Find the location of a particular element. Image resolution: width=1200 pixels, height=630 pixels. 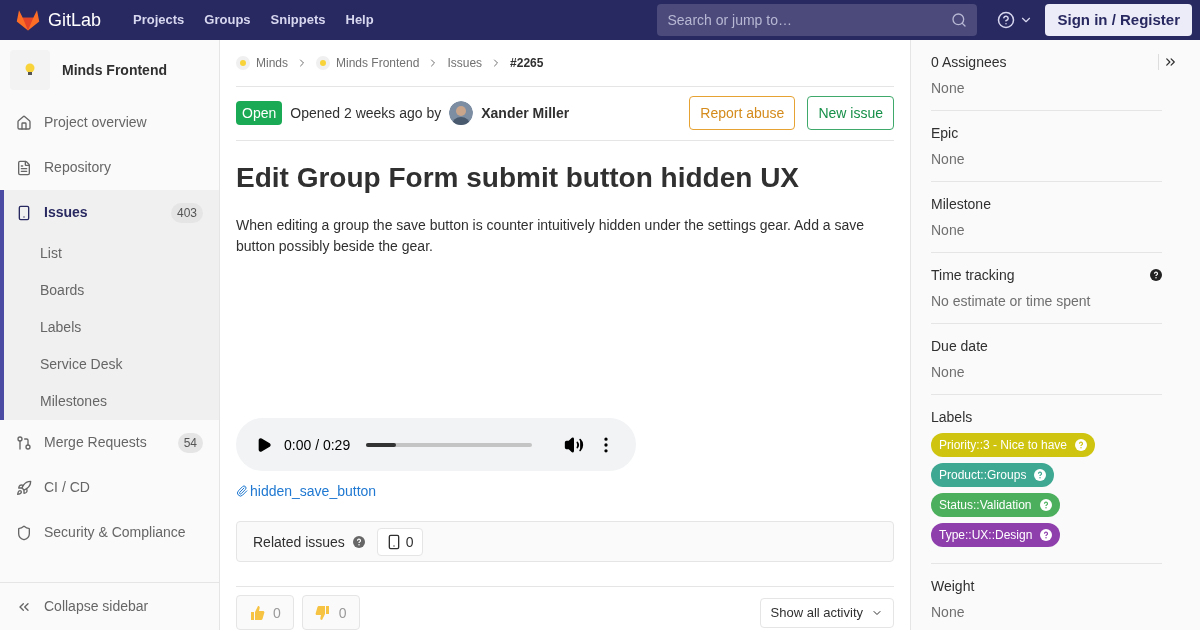

collapse-sidebar-button: Collapse sidebar is located at coordinates (109, 606).